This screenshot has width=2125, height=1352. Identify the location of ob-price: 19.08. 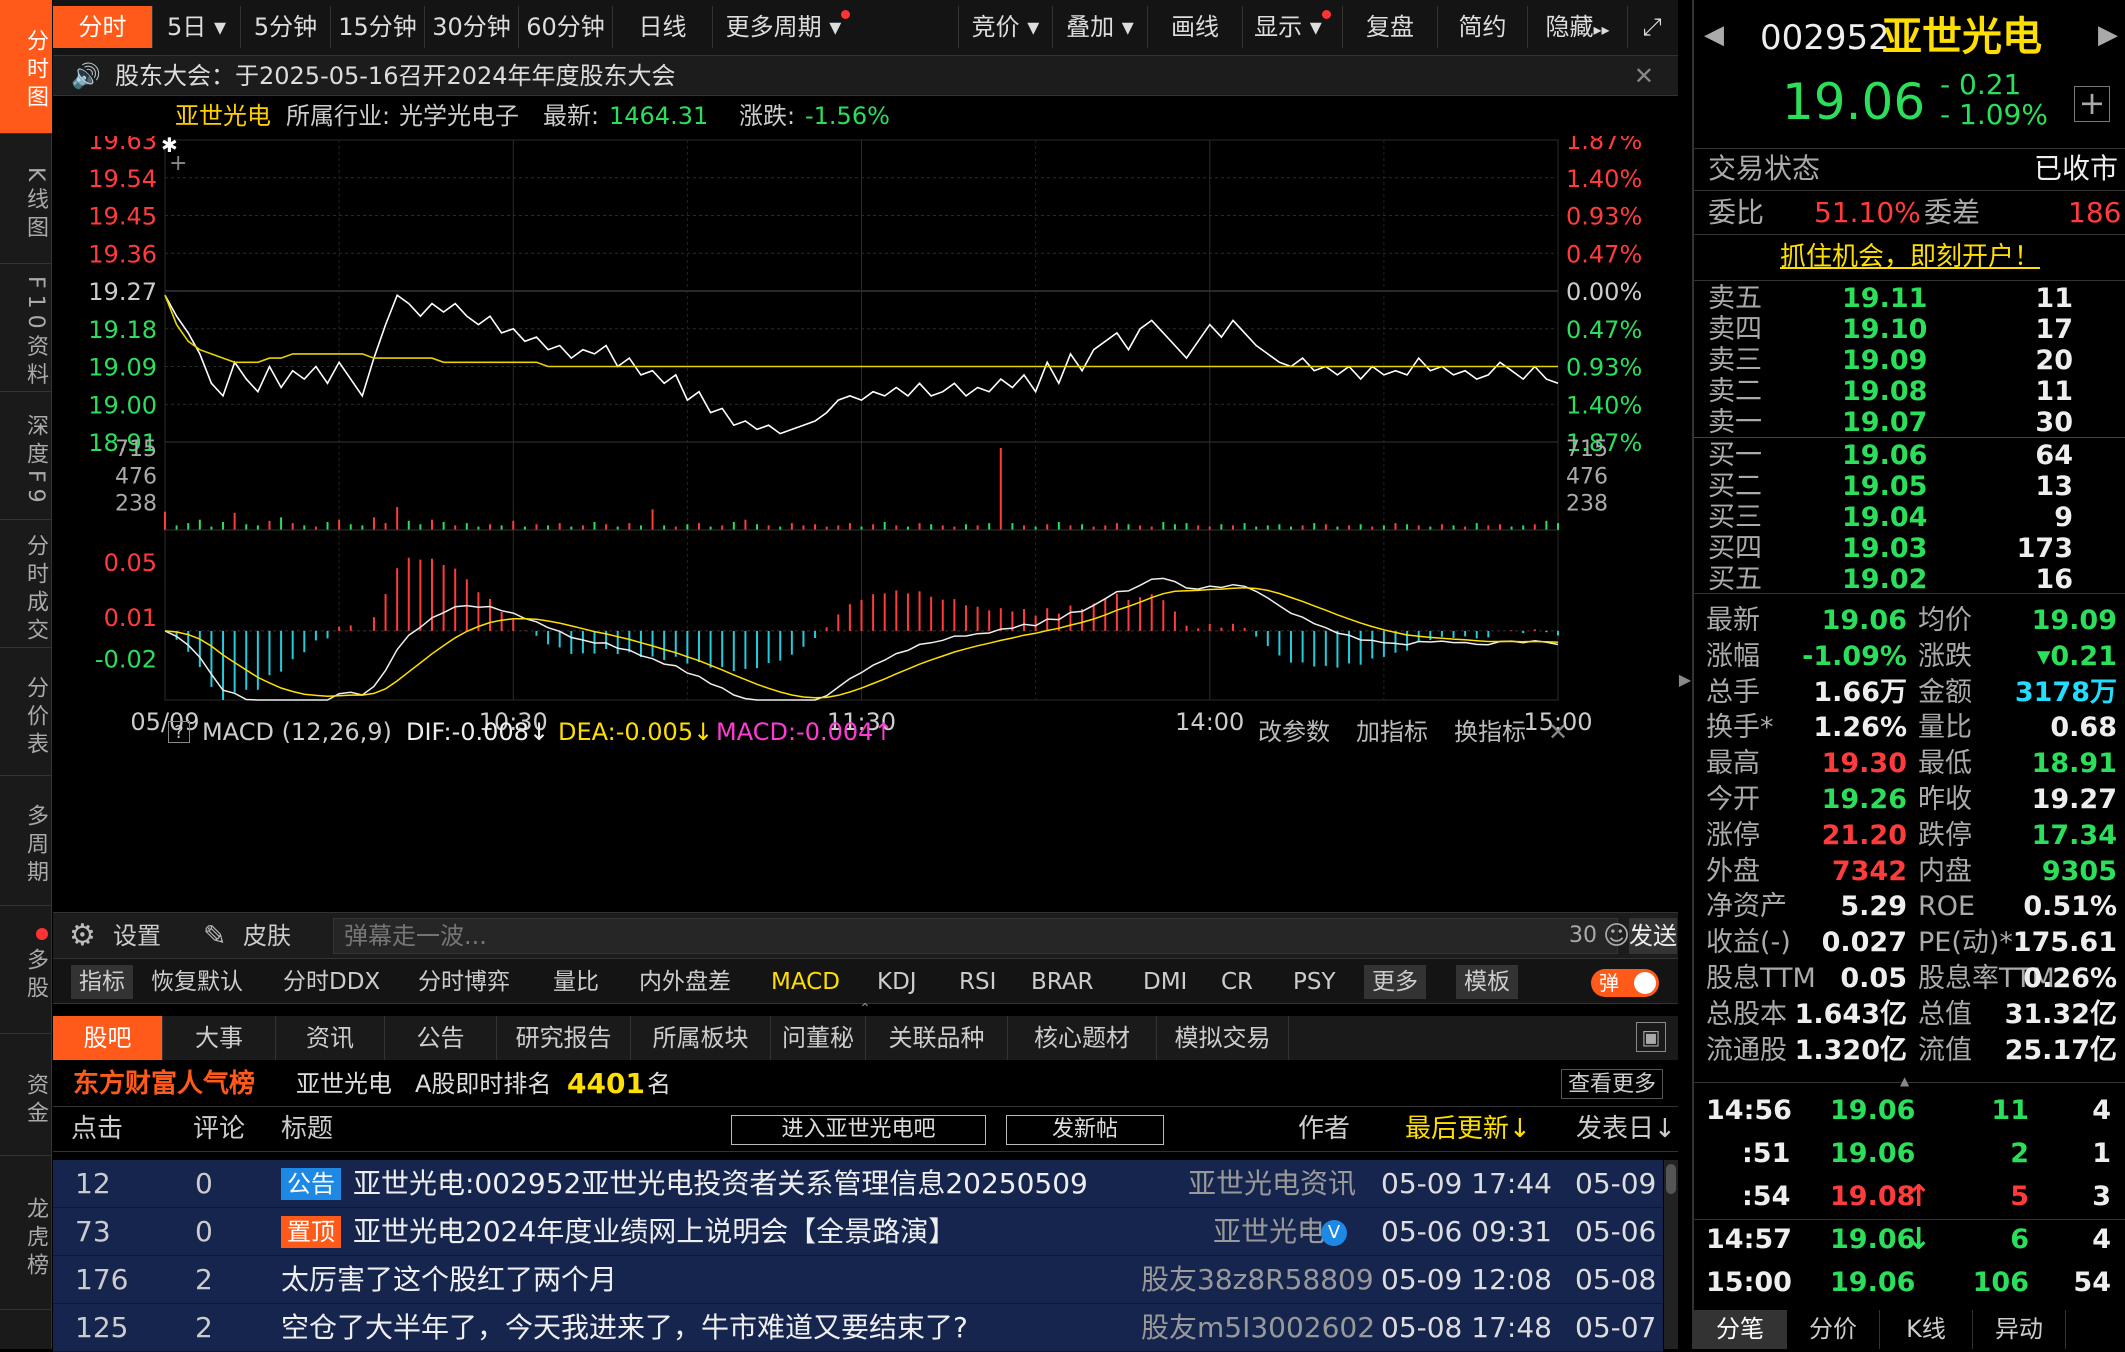
(1884, 392).